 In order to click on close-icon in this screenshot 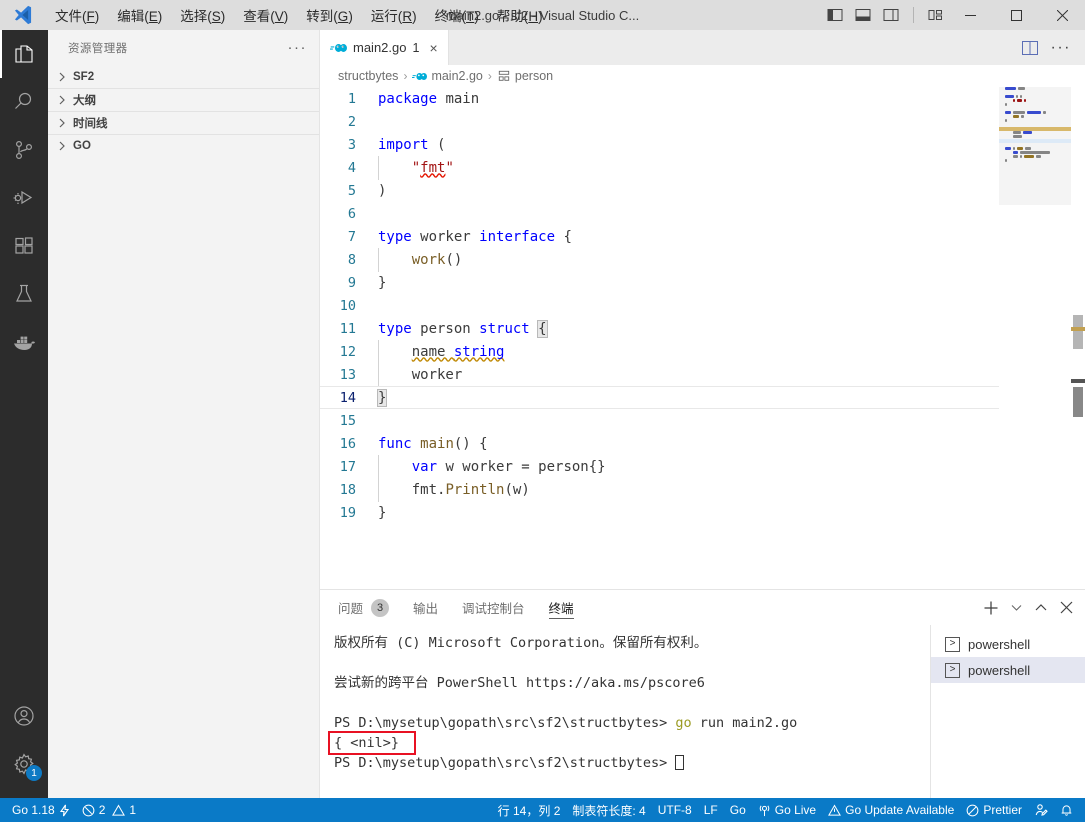, I will do `click(1062, 15)`.